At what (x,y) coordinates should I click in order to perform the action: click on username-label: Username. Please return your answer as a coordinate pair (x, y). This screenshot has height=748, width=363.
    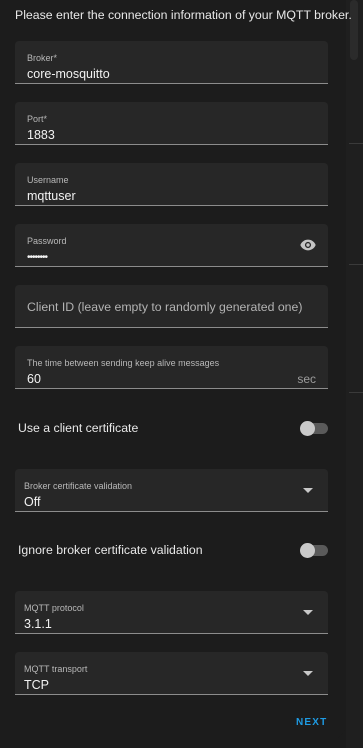
    Looking at the image, I should click on (48, 180).